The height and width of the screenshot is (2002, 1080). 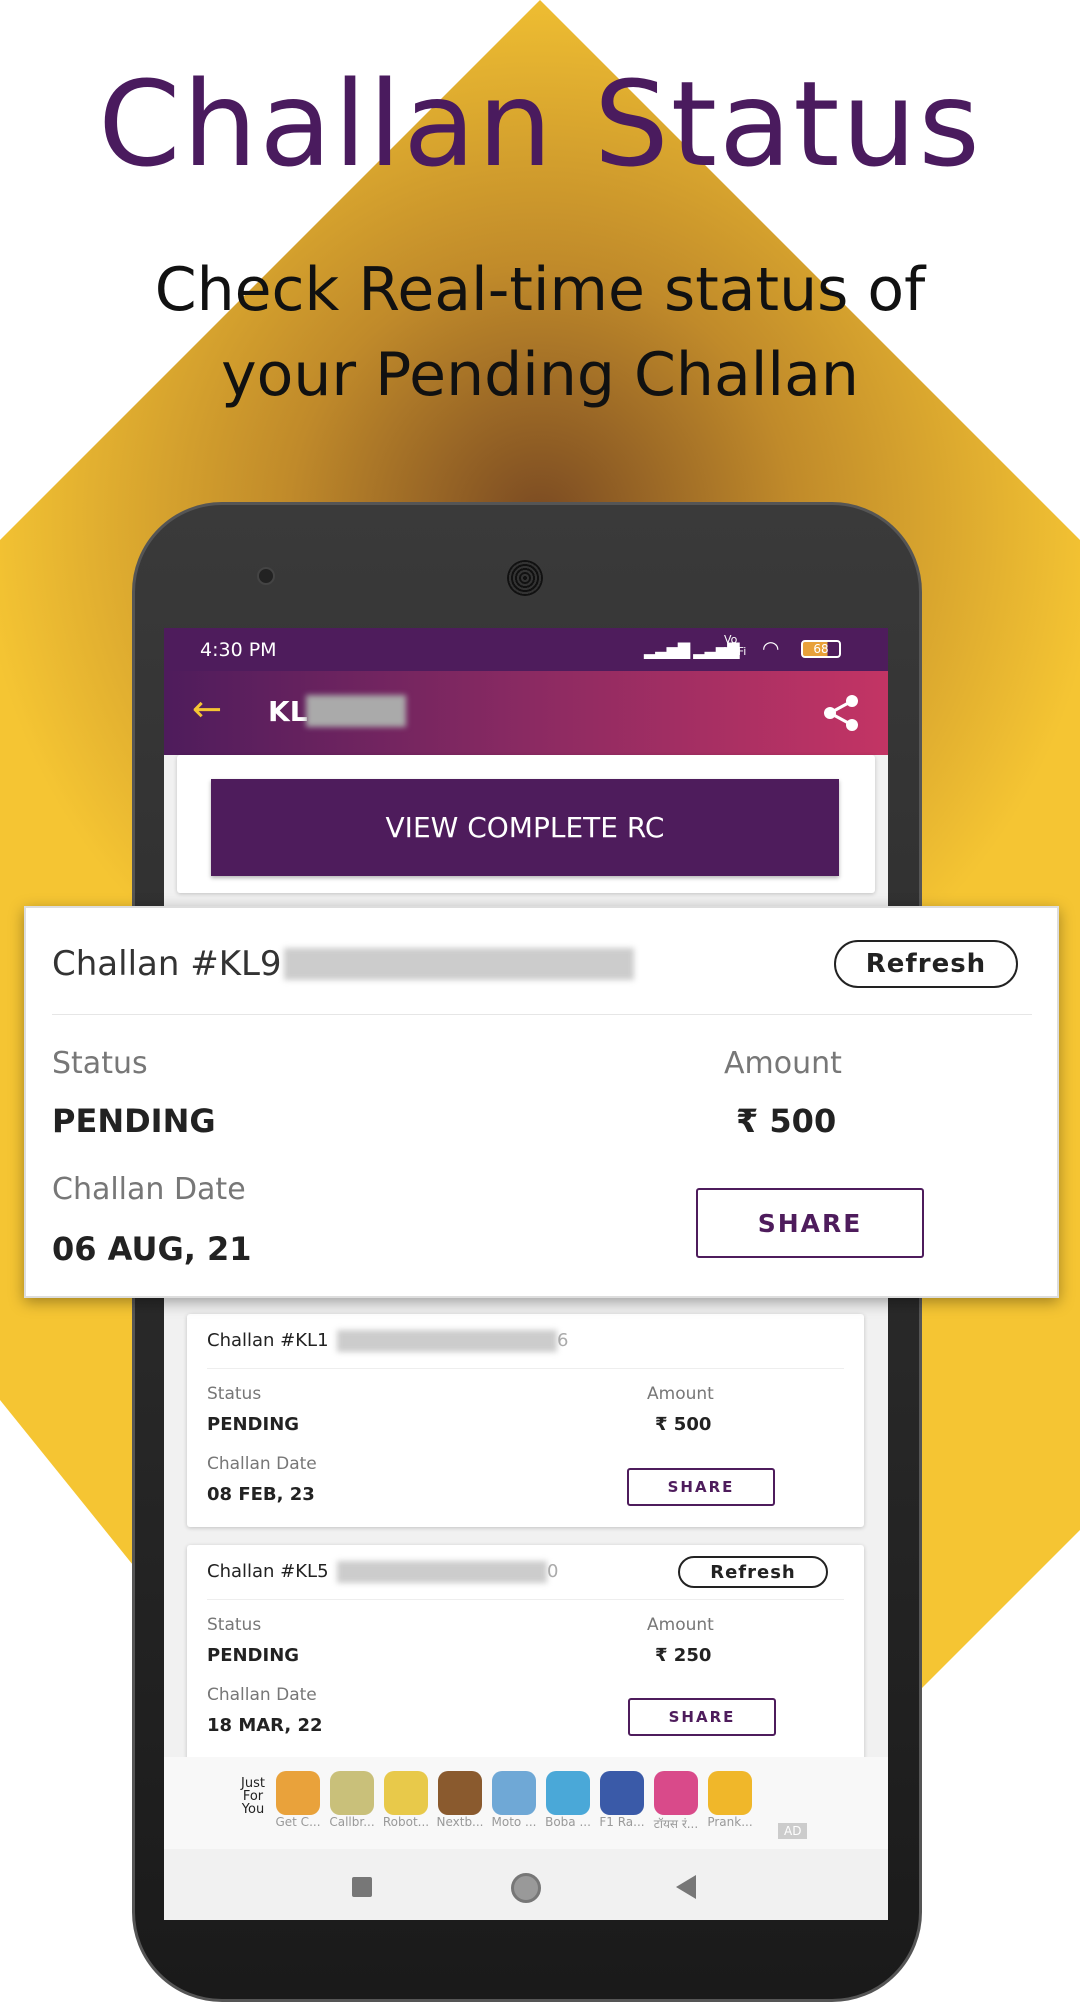 What do you see at coordinates (553, 1571) in the screenshot?
I see `challan-suffix: 0` at bounding box center [553, 1571].